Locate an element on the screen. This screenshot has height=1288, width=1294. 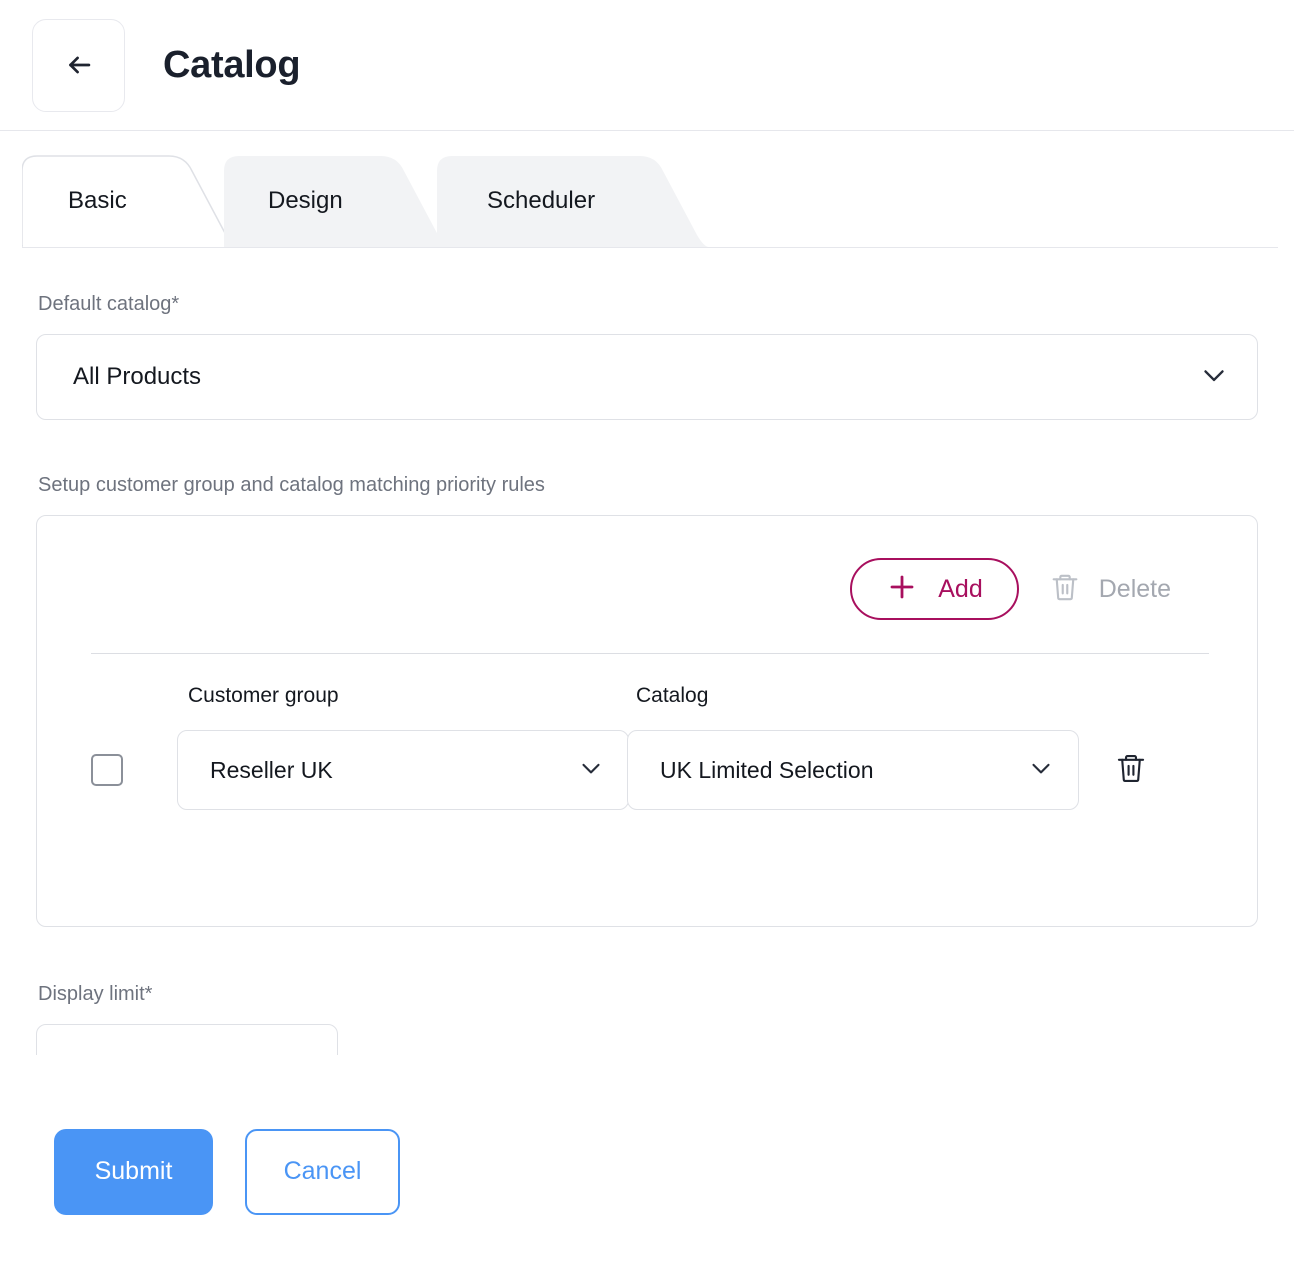
default-catalog-value: All Products is located at coordinates (137, 376).